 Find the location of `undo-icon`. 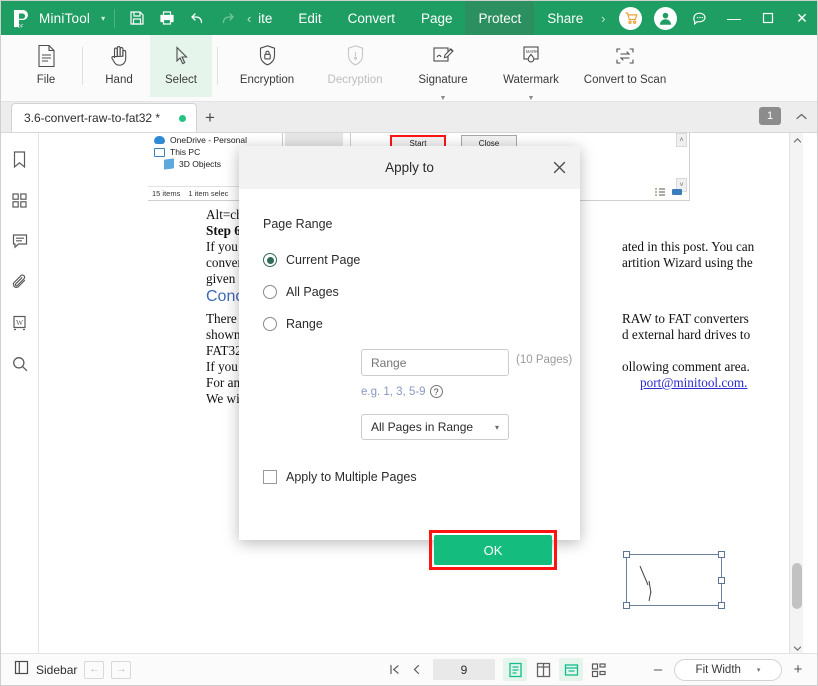

undo-icon is located at coordinates (197, 18).